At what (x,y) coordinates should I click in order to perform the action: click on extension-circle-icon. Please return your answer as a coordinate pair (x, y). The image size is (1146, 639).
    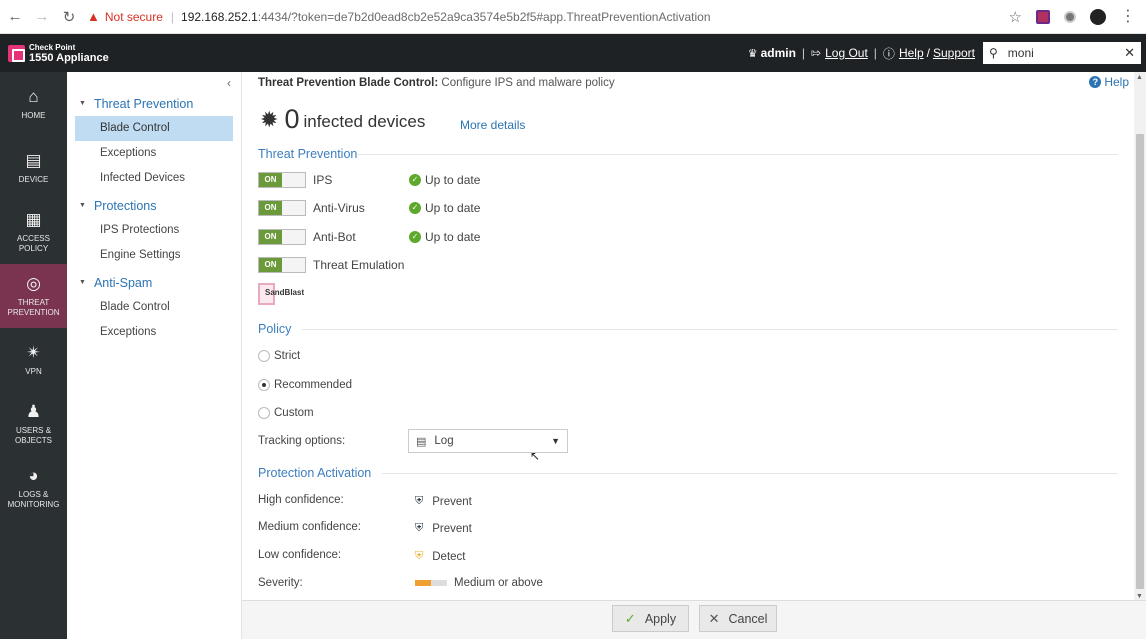
    Looking at the image, I should click on (1070, 16).